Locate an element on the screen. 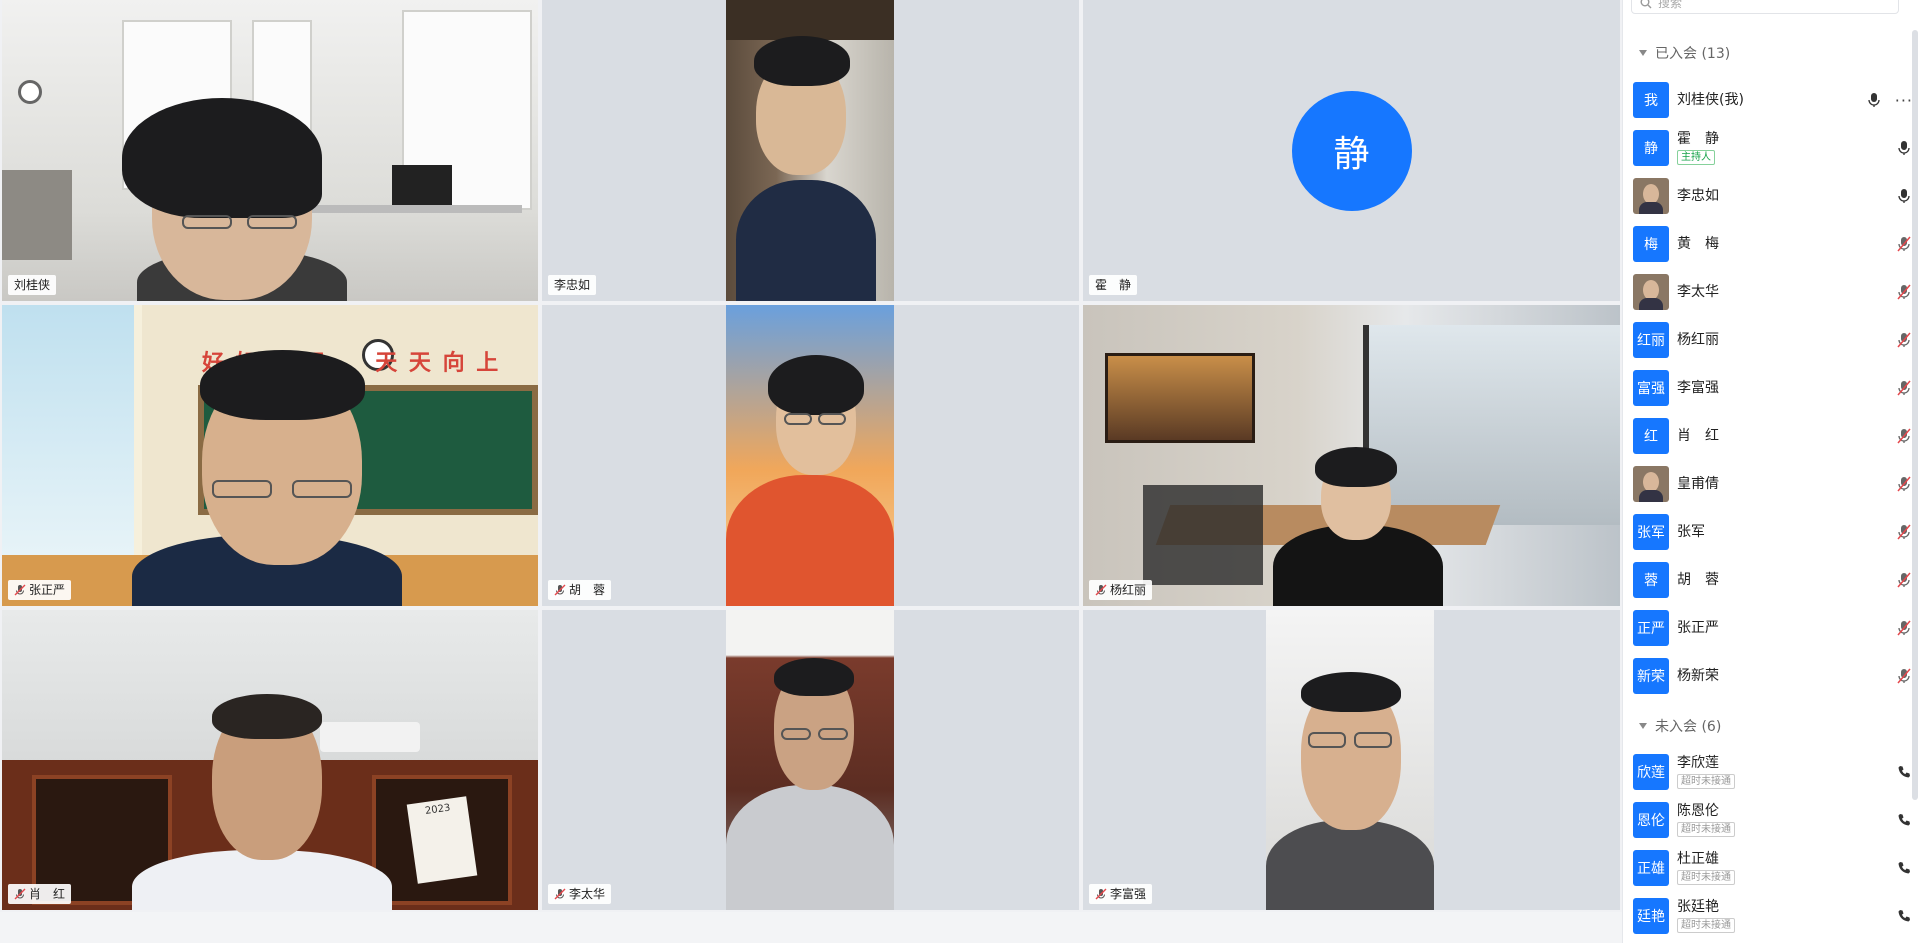 This screenshot has height=943, width=1920. joined-participant-row: 皇甫倩 is located at coordinates (1773, 484).